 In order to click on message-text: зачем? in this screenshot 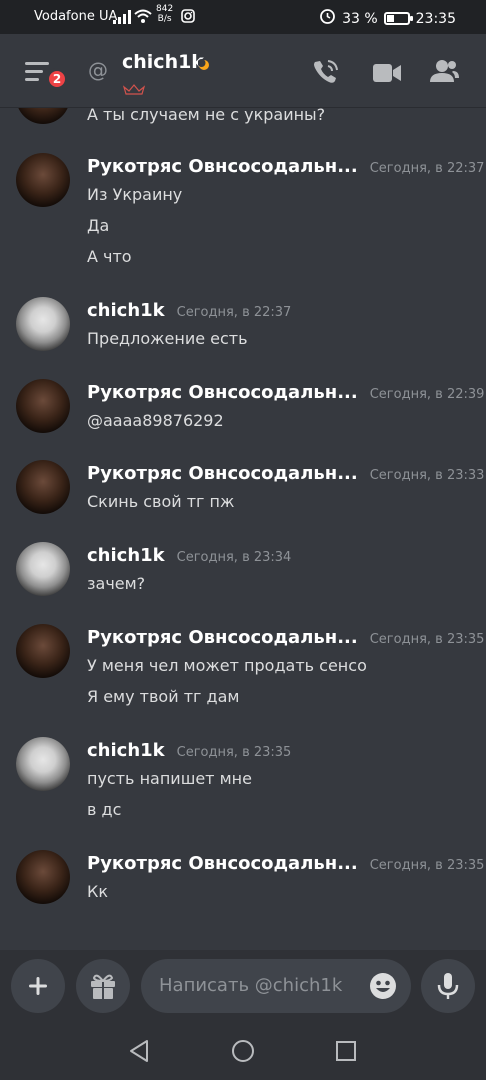, I will do `click(116, 583)`.